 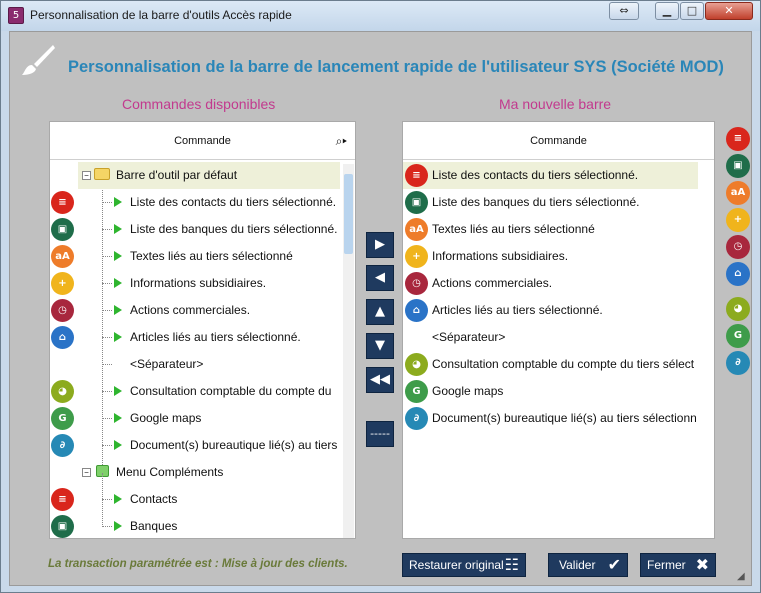 I want to click on tree-group-label: Menu Compléments, so click(x=170, y=472).